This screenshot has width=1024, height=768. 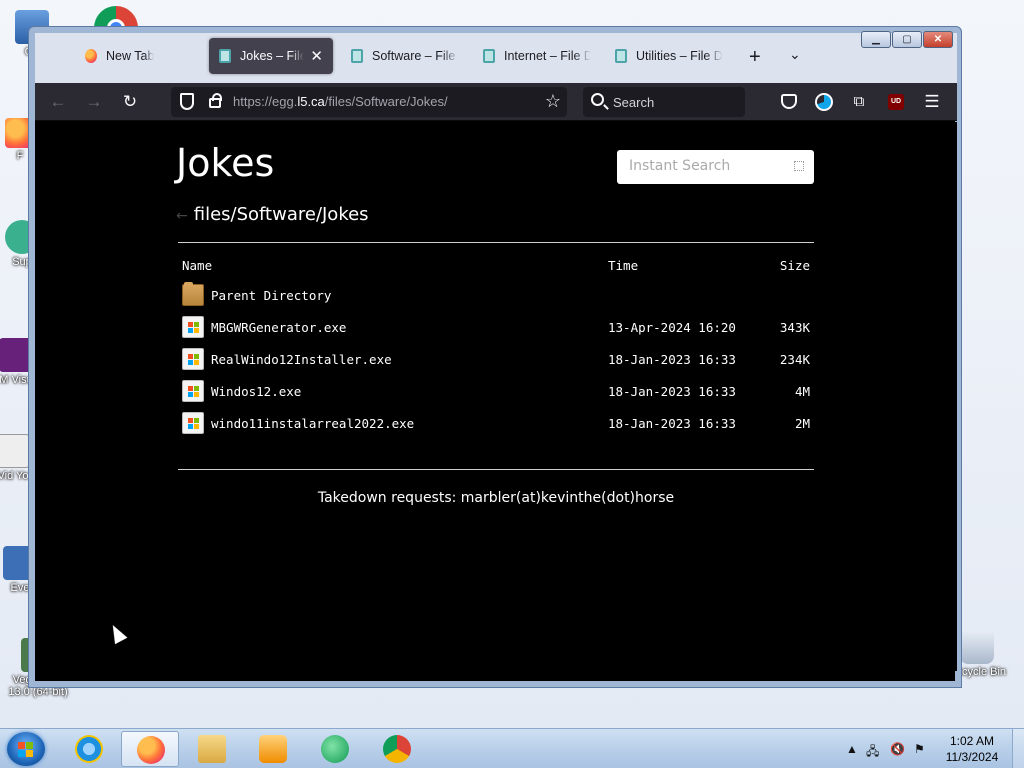 What do you see at coordinates (301, 359) in the screenshot?
I see `file-link: RealWindo12Installer.exe` at bounding box center [301, 359].